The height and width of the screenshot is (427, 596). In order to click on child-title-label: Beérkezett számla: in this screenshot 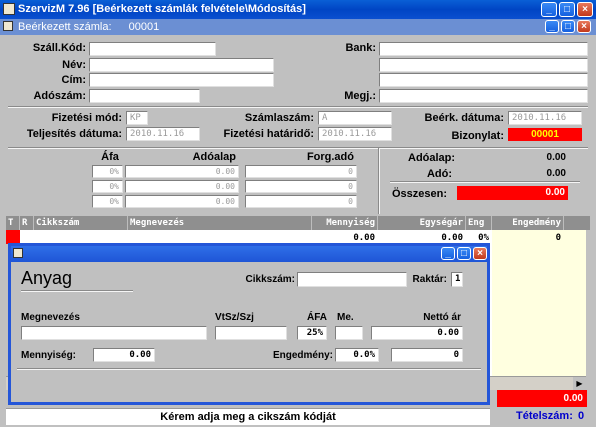, I will do `click(65, 27)`.